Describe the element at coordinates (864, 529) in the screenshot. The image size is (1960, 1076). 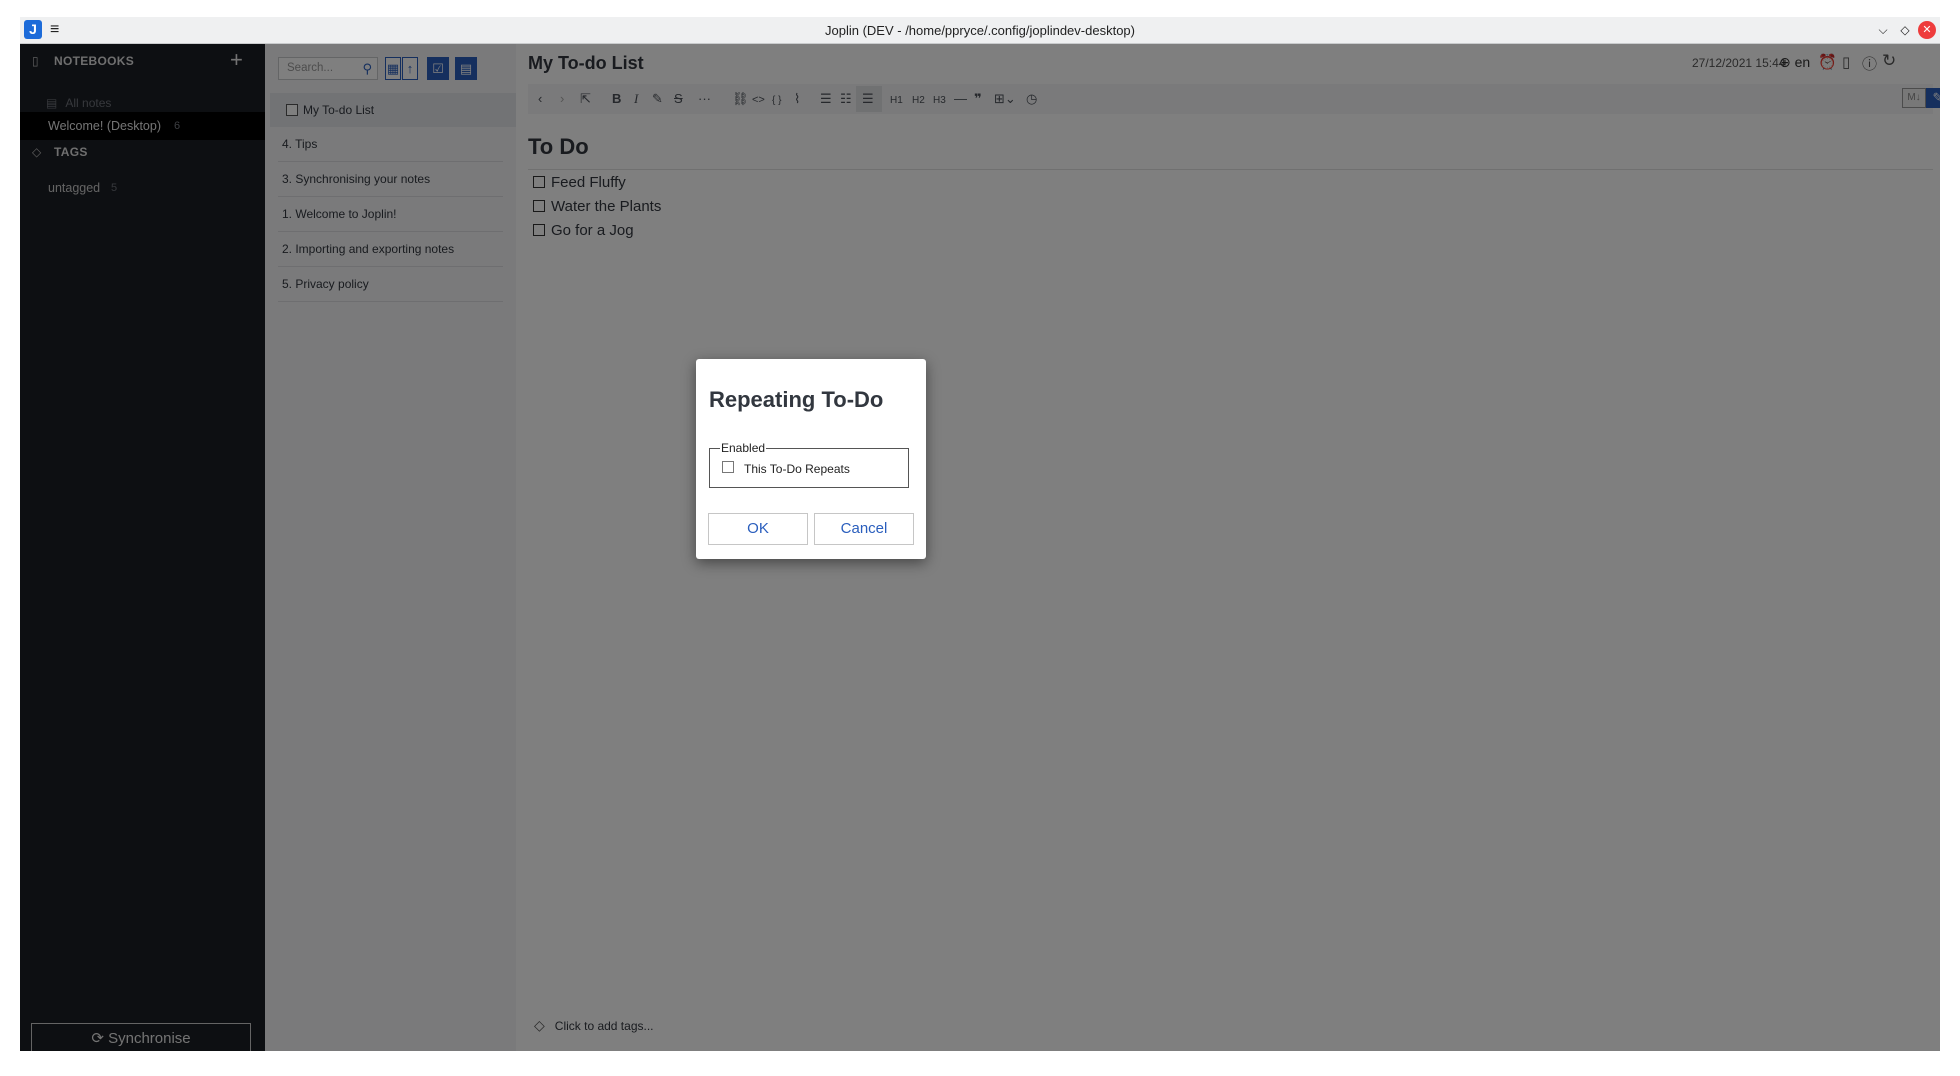
I see `cancel-button: Cancel` at that location.